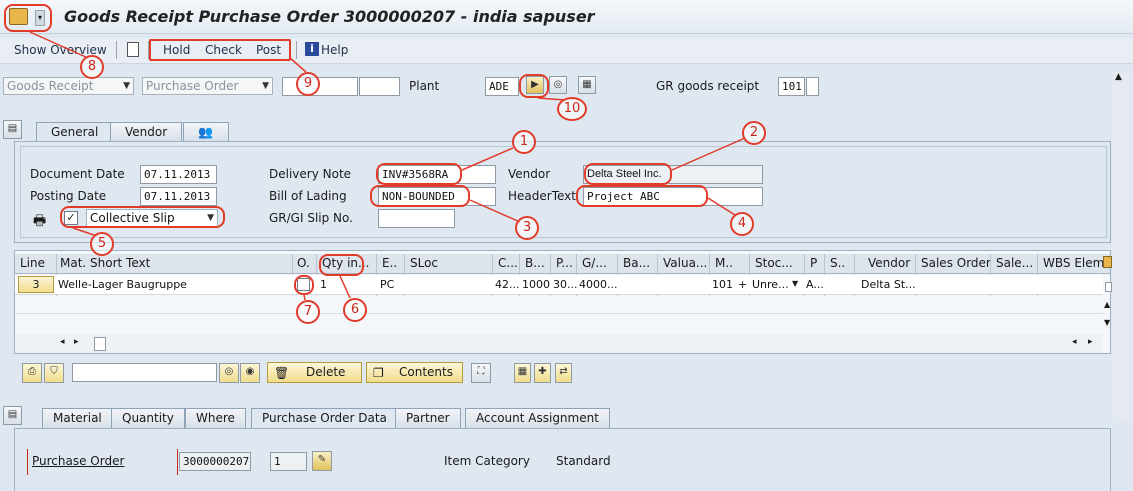 This screenshot has height=491, width=1133. Describe the element at coordinates (355, 310) in the screenshot. I see `callout-6: 6` at that location.